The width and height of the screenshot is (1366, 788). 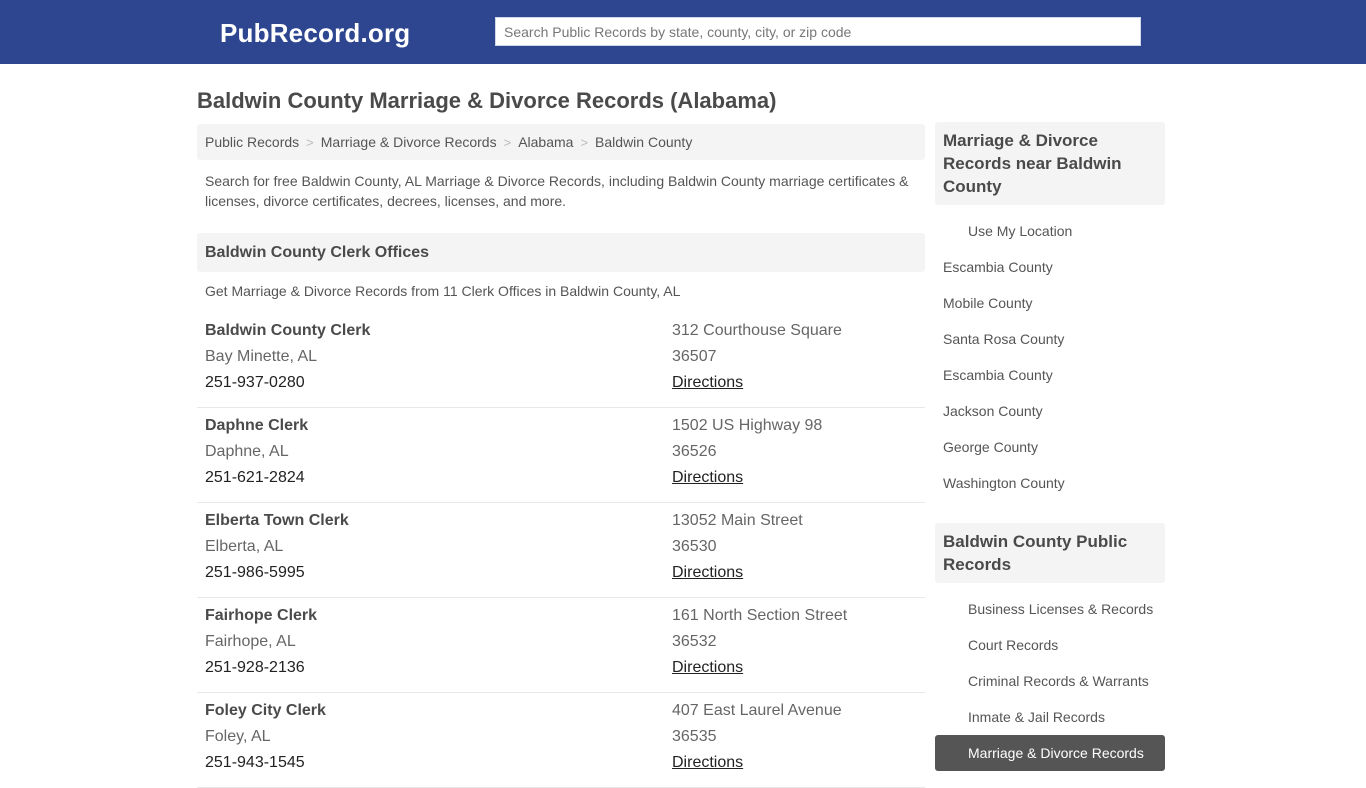 What do you see at coordinates (252, 142) in the screenshot?
I see `breadcrumb-item-public-records: Public Records` at bounding box center [252, 142].